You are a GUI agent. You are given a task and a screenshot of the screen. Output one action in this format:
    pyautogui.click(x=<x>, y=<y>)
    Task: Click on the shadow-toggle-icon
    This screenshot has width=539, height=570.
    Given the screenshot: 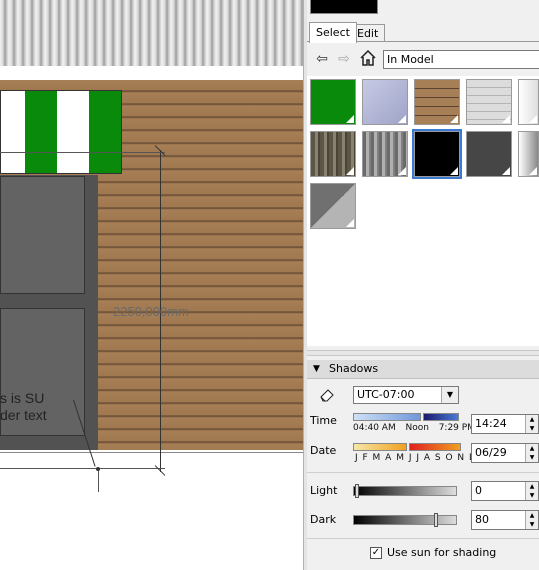 What is the action you would take?
    pyautogui.click(x=327, y=394)
    